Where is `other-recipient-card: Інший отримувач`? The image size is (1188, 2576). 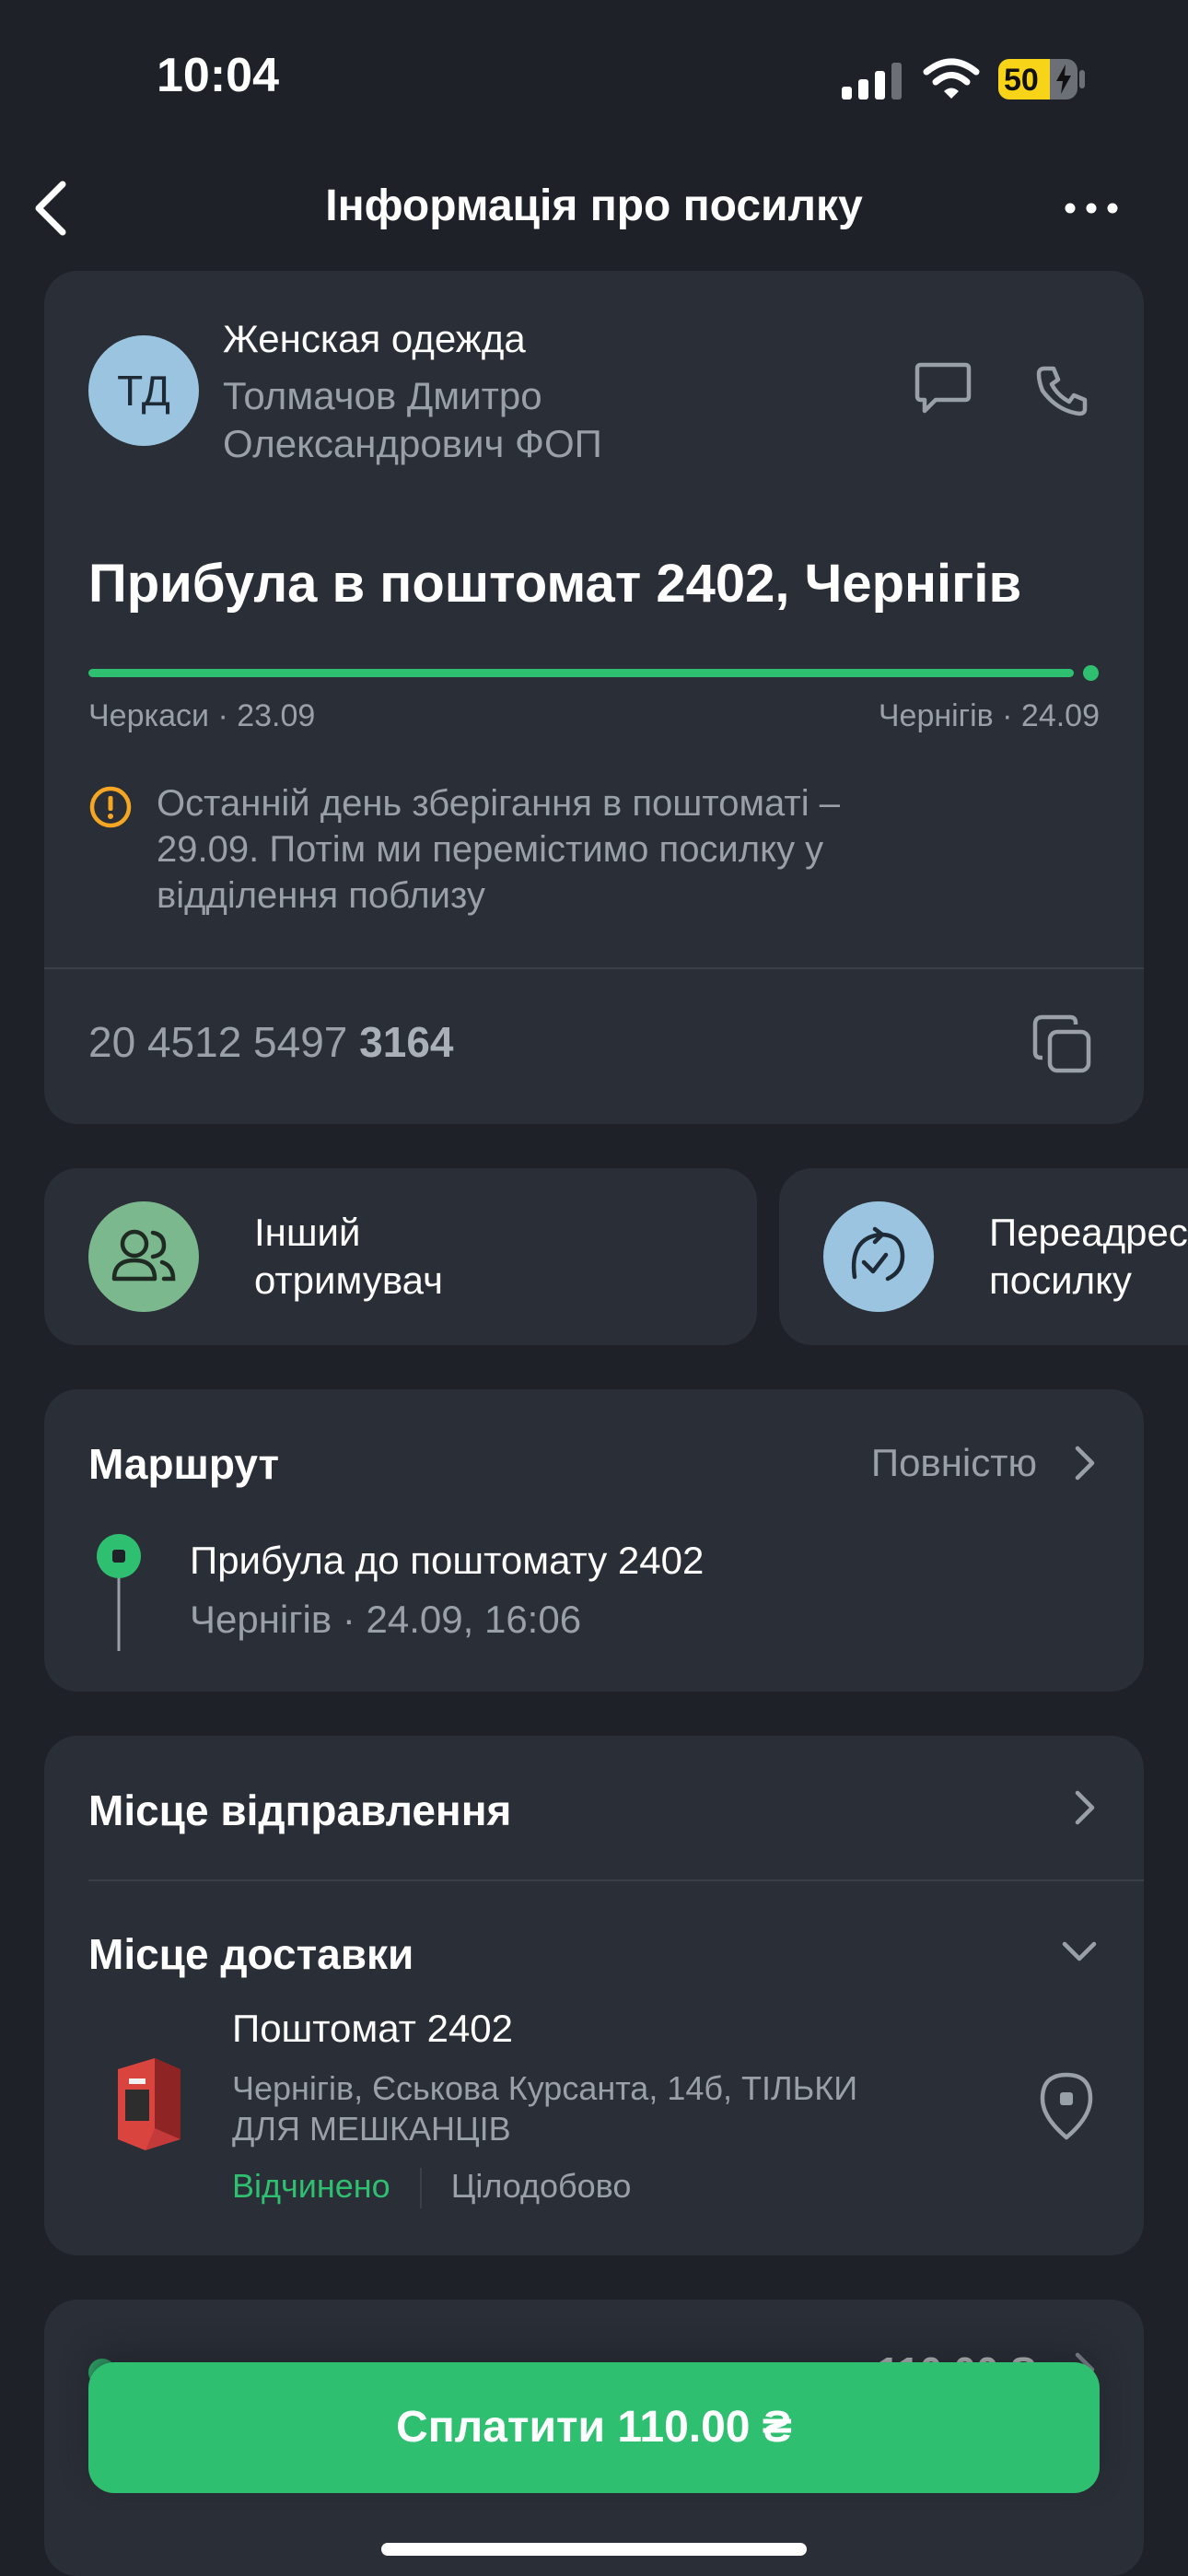
other-recipient-card: Інший отримувач is located at coordinates (400, 1256).